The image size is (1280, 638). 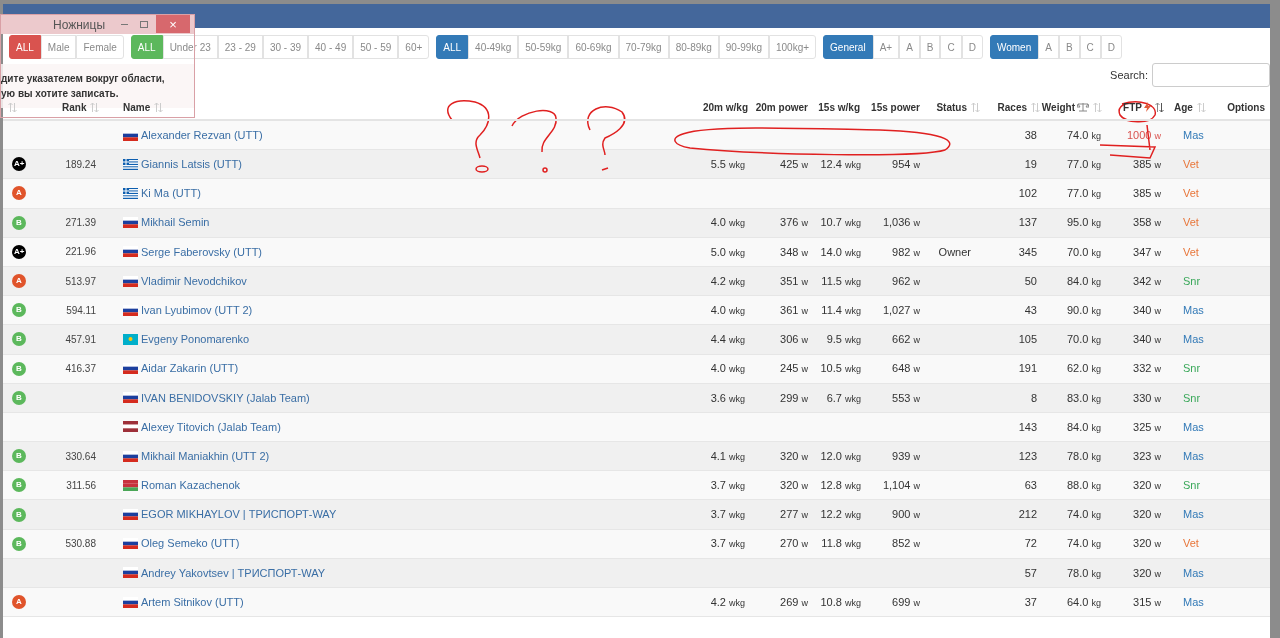 What do you see at coordinates (794, 309) in the screenshot?
I see `power-value: 361 w` at bounding box center [794, 309].